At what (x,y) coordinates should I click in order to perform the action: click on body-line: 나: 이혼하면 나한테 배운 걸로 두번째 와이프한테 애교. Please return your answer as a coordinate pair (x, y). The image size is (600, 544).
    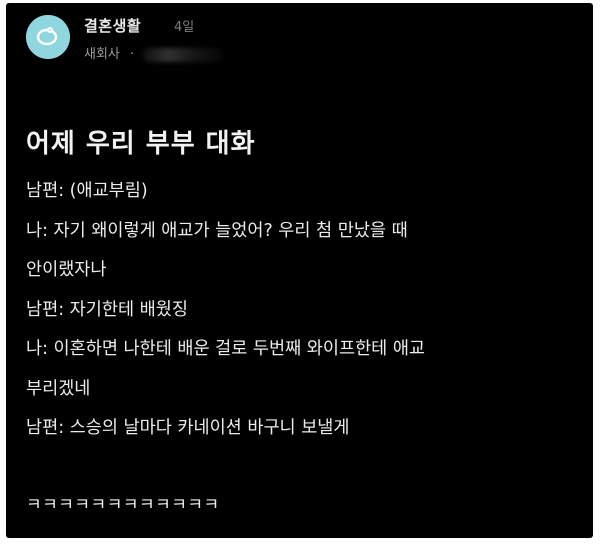
    Looking at the image, I should click on (226, 349).